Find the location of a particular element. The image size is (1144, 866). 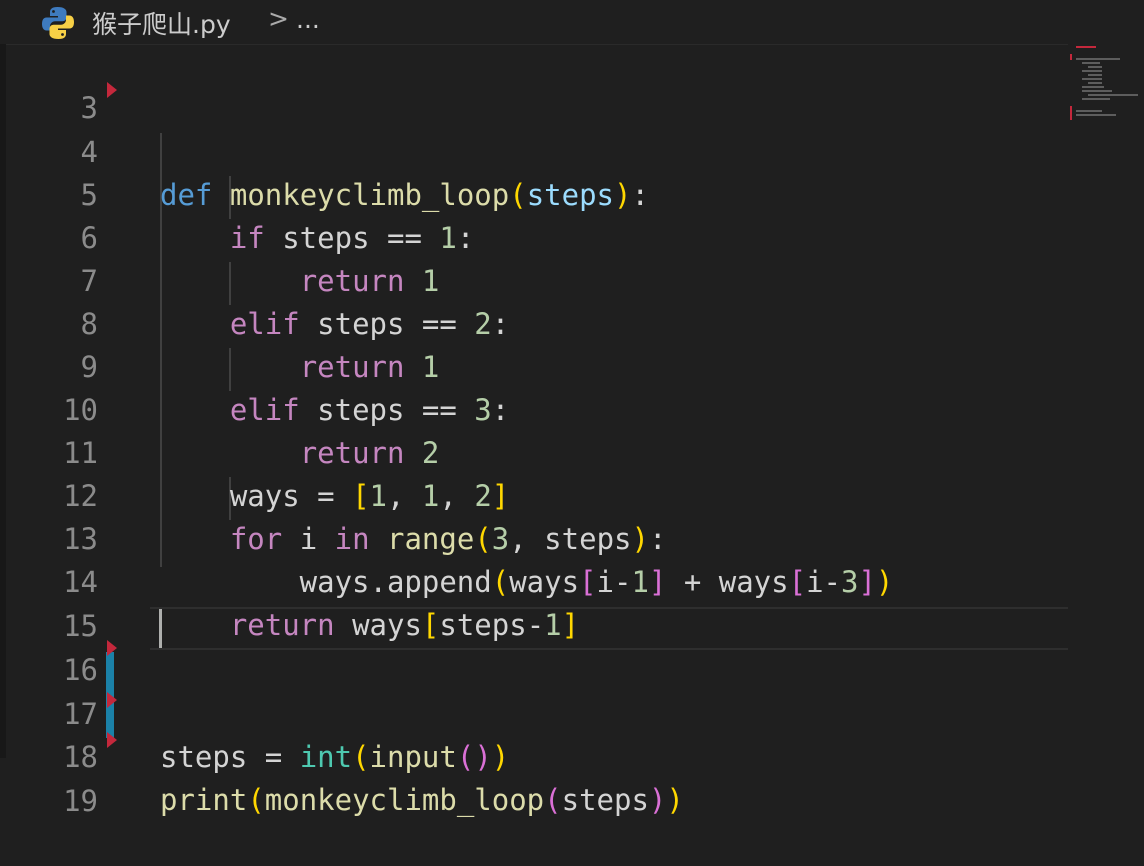

code-line: 15 is located at coordinates (534, 602).